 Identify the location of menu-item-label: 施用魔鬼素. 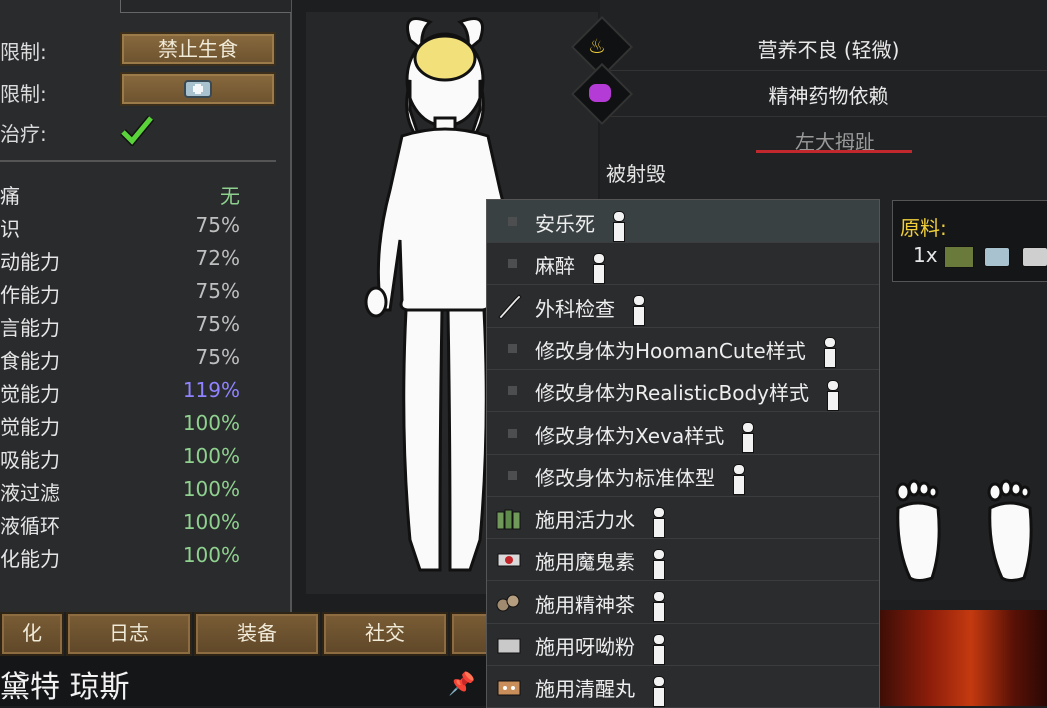
(601, 563).